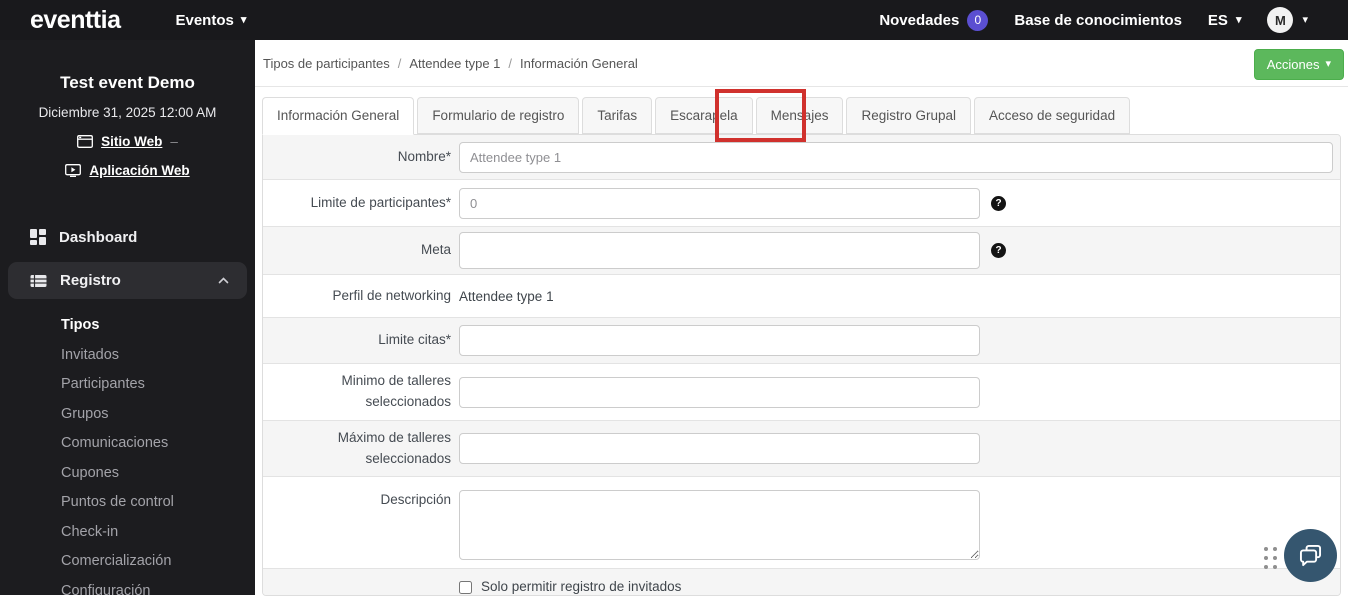 The width and height of the screenshot is (1348, 596). What do you see at coordinates (908, 115) in the screenshot?
I see `tab-registro-grupal: Registro Grupal` at bounding box center [908, 115].